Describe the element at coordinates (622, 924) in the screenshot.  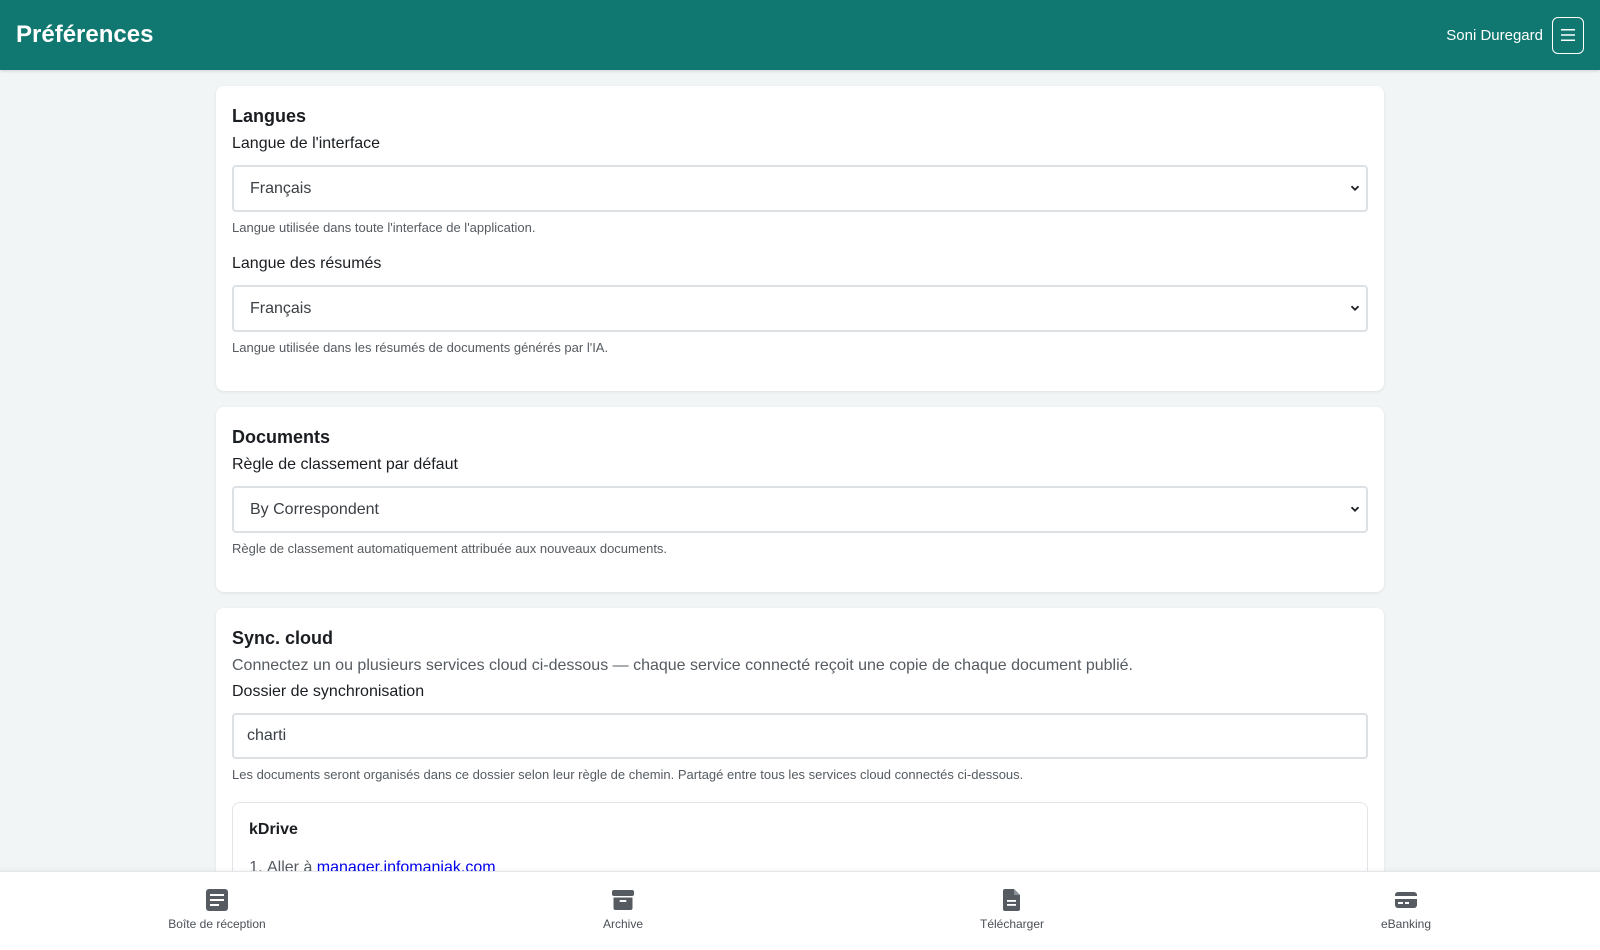
I see `nav-archive-label: Archive` at that location.